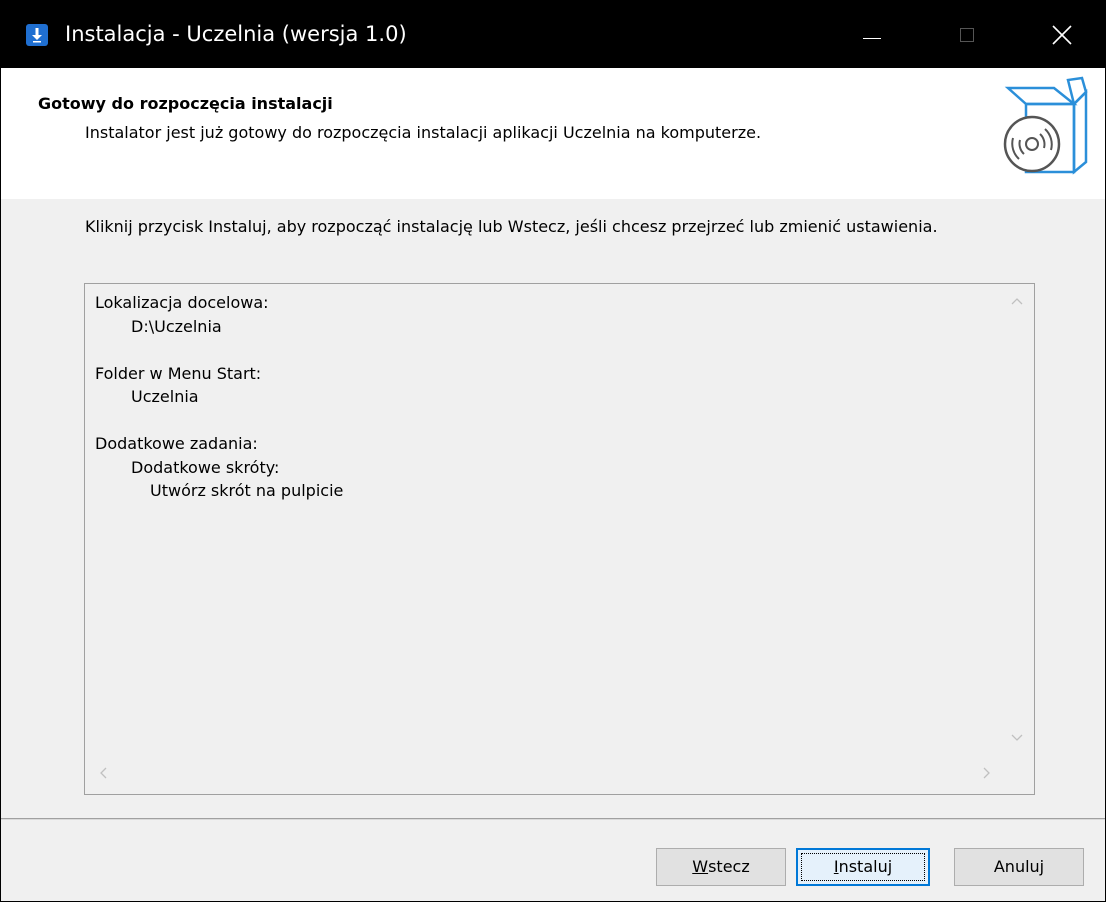 The width and height of the screenshot is (1106, 902). I want to click on tasks-label: Dodatkowe zadania:, so click(176, 443).